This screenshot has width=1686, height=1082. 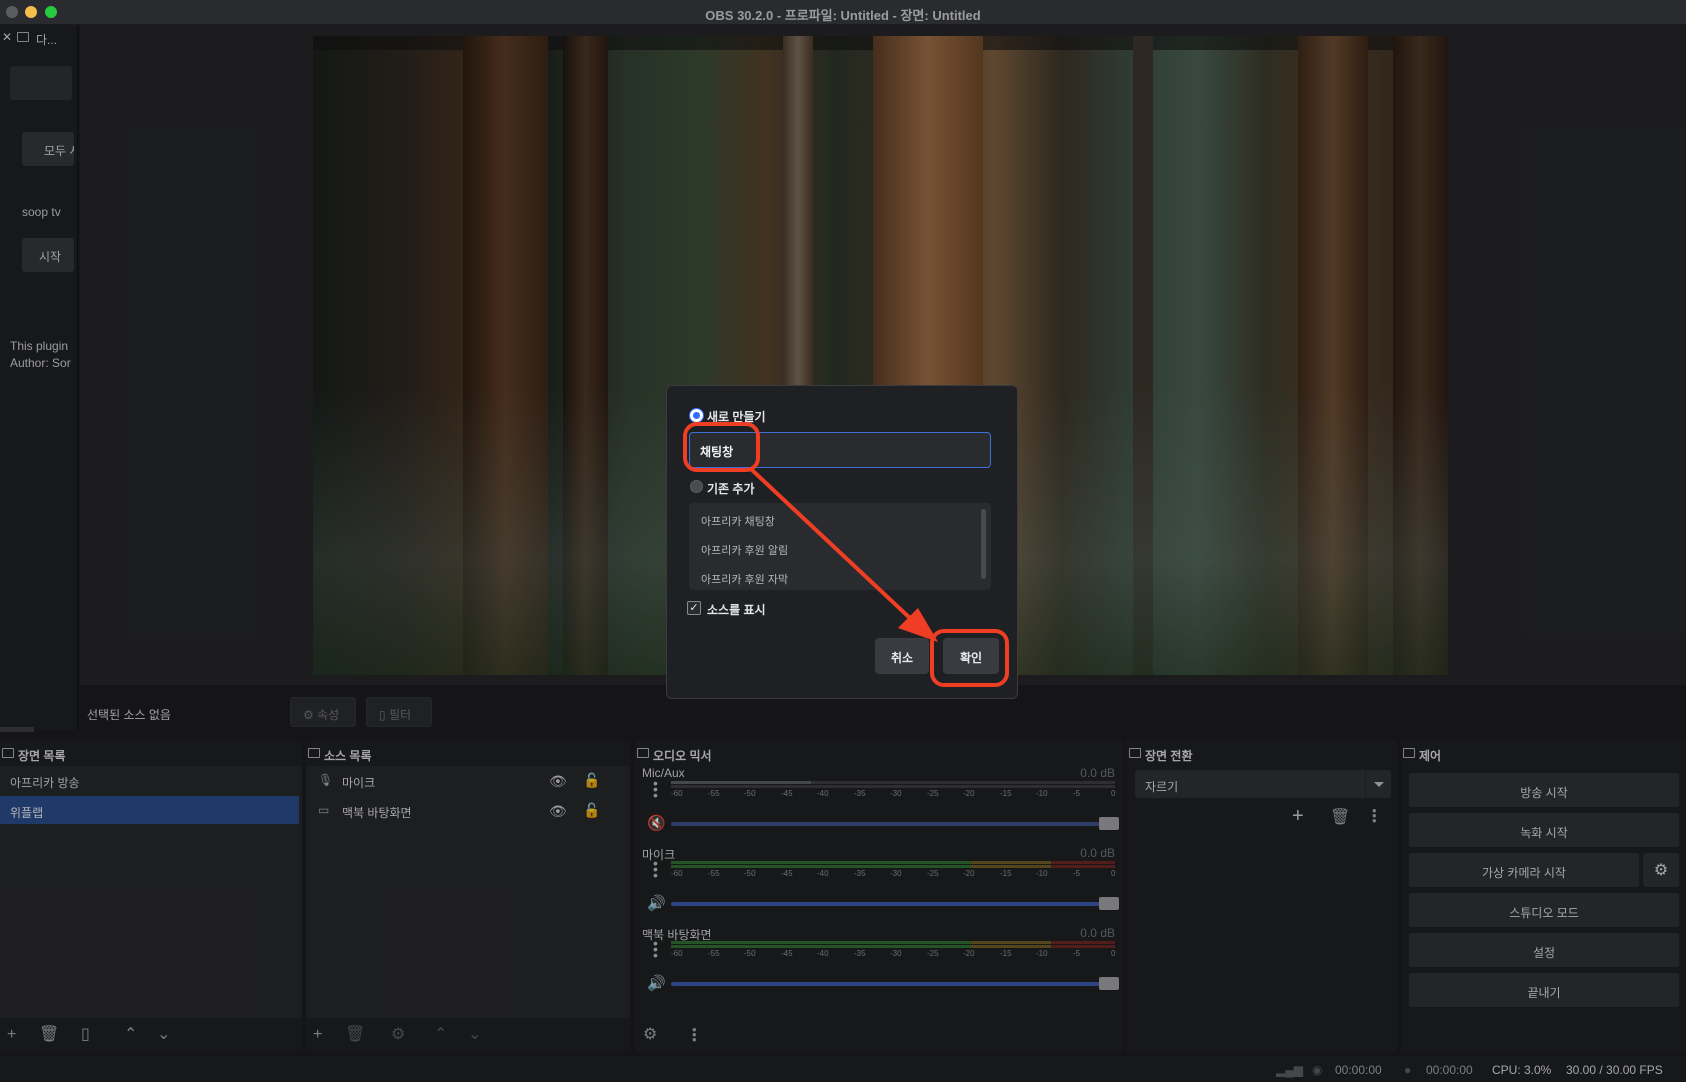 What do you see at coordinates (969, 658) in the screenshot?
I see `annotation-ring-ok` at bounding box center [969, 658].